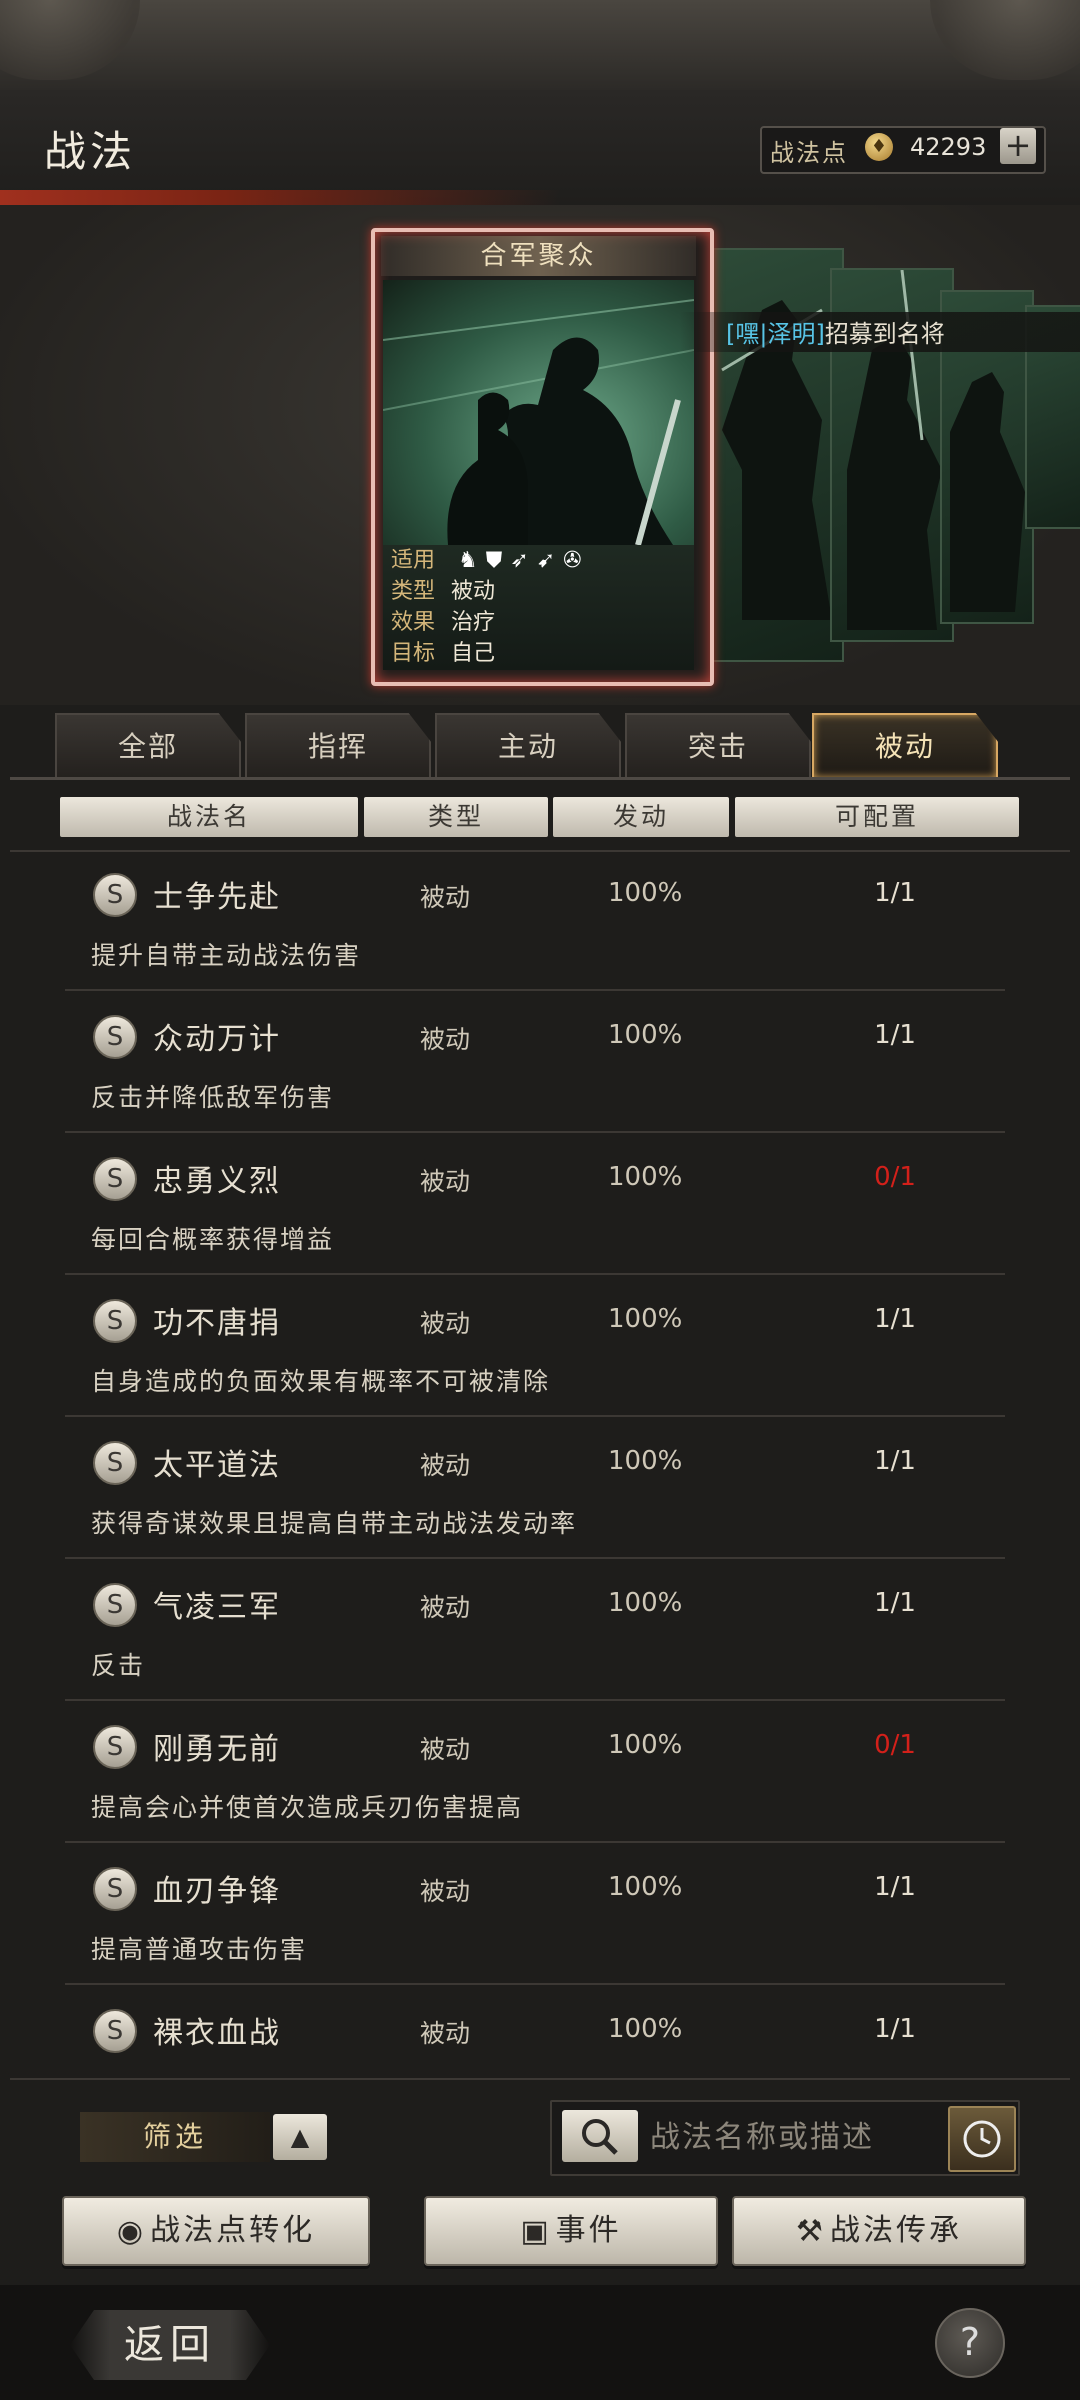 The width and height of the screenshot is (1080, 2400). Describe the element at coordinates (233, 2230) in the screenshot. I see `convert-points-label: 战法点转化` at that location.